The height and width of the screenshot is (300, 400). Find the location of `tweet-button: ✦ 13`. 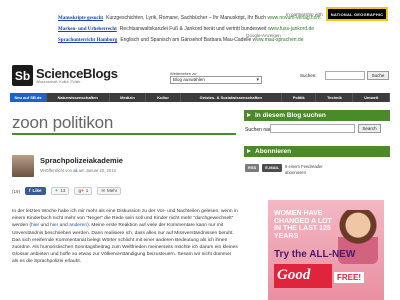

tweet-button: ✦ 13 is located at coordinates (60, 191).